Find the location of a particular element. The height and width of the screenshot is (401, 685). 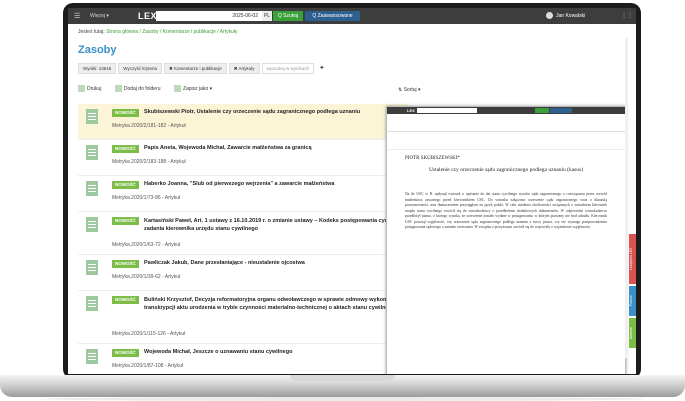

preview-topbar: LEX is located at coordinates (506, 110).